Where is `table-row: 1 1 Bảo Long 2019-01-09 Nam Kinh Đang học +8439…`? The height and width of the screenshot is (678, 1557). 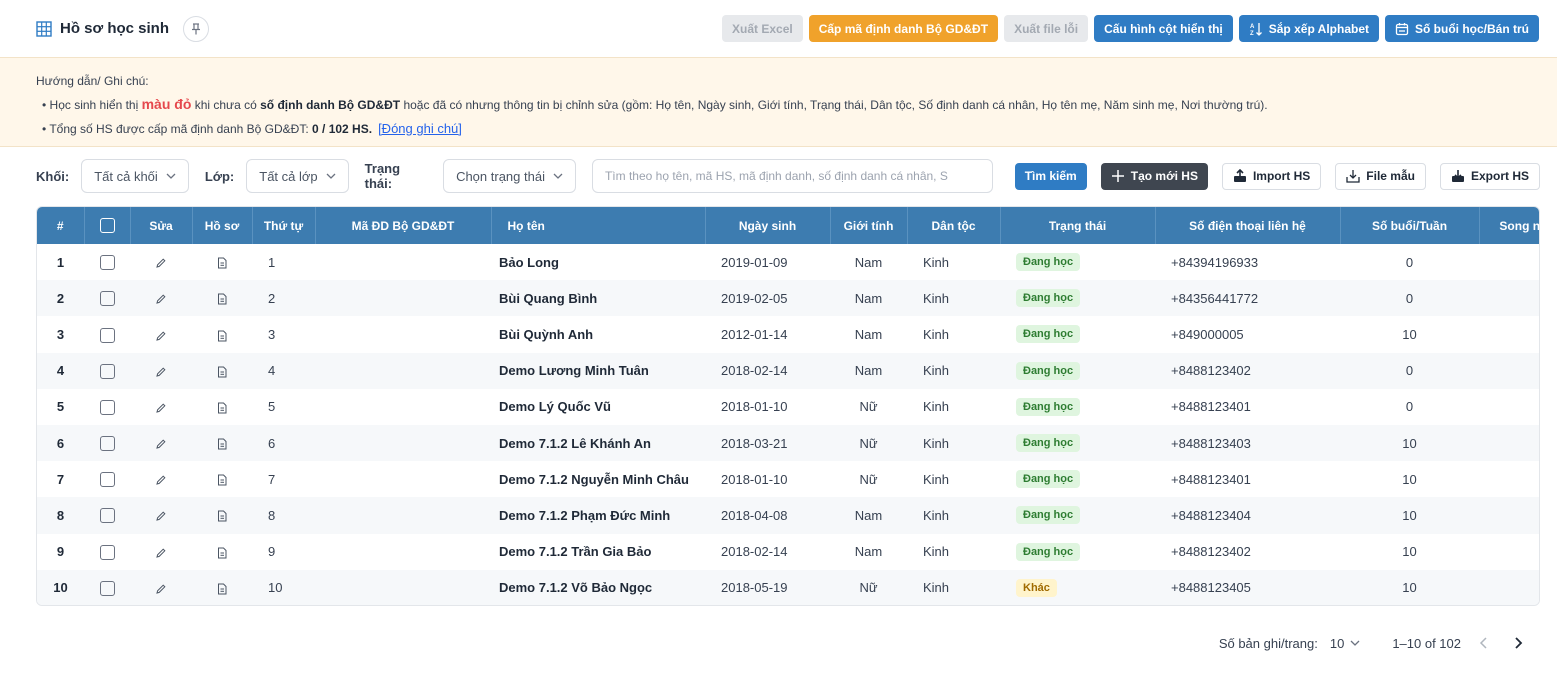 table-row: 1 1 Bảo Long 2019-01-09 Nam Kinh Đang học +8439… is located at coordinates (788, 262).